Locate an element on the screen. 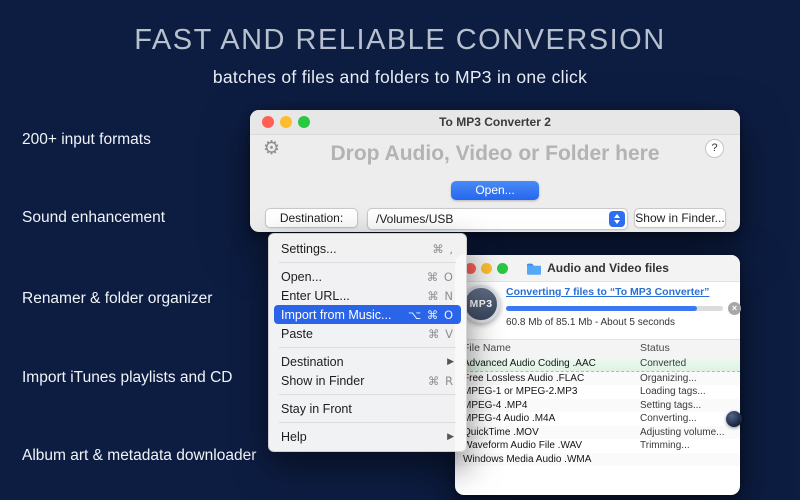 This screenshot has width=800, height=500. file-name-cell: Free Lossless Audio .FLAC is located at coordinates (524, 378).